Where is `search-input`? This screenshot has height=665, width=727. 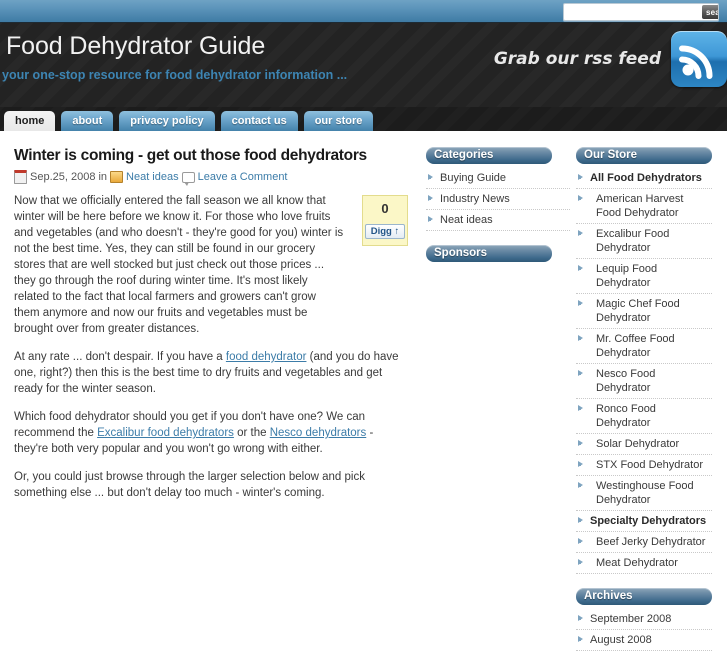 search-input is located at coordinates (633, 12).